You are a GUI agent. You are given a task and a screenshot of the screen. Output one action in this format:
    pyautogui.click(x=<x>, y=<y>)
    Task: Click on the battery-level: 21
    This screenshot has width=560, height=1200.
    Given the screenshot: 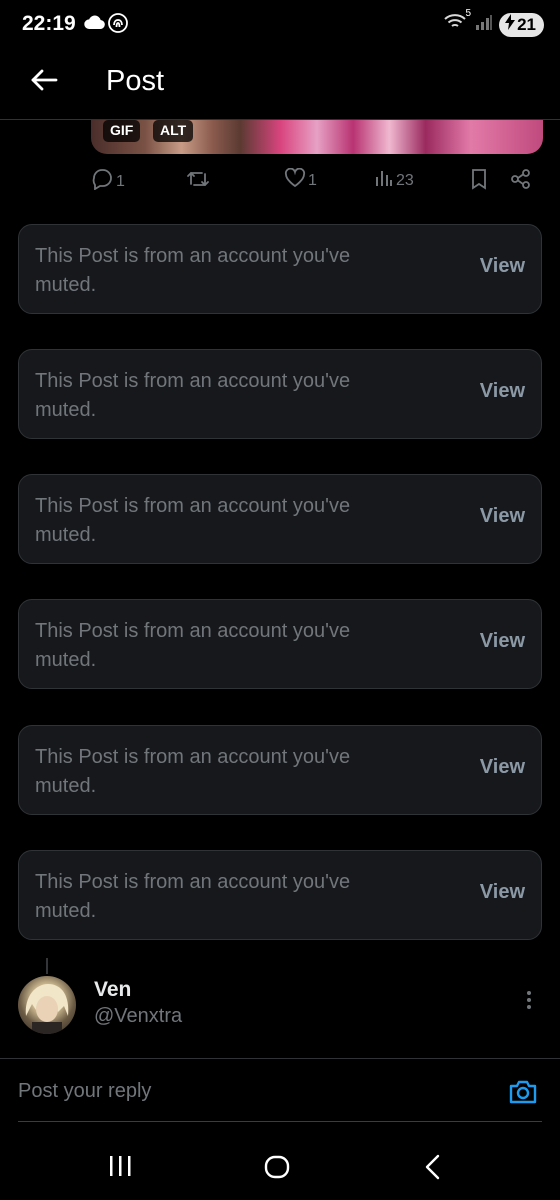 What is the action you would take?
    pyautogui.click(x=526, y=24)
    